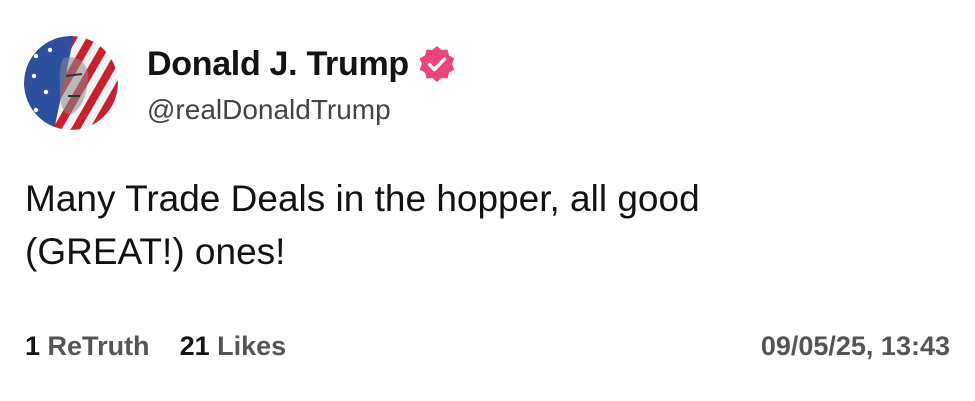 Image resolution: width=975 pixels, height=401 pixels. I want to click on author-name-row: Donald J. Trump, so click(302, 64).